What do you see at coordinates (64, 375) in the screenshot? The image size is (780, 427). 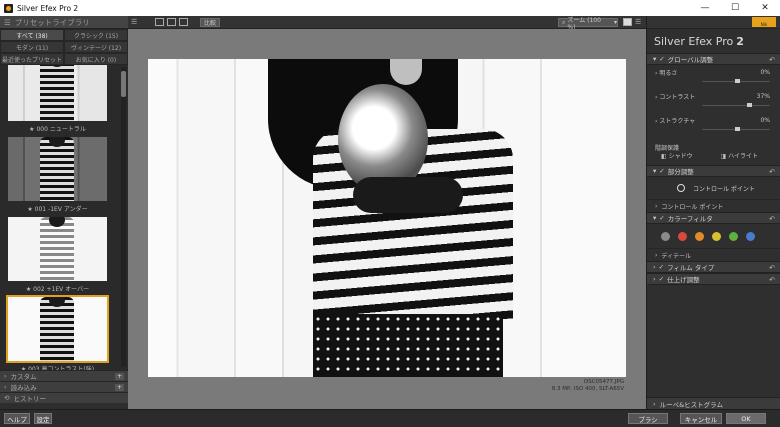 I see `custom-section: › カスタム +` at bounding box center [64, 375].